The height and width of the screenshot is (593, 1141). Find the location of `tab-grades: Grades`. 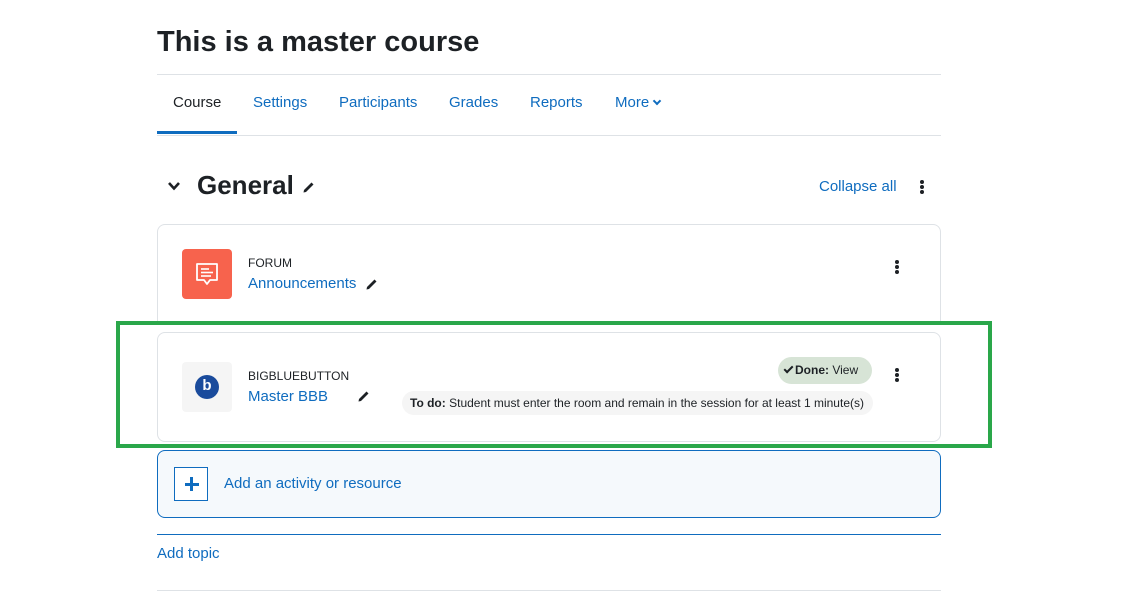

tab-grades: Grades is located at coordinates (473, 105).